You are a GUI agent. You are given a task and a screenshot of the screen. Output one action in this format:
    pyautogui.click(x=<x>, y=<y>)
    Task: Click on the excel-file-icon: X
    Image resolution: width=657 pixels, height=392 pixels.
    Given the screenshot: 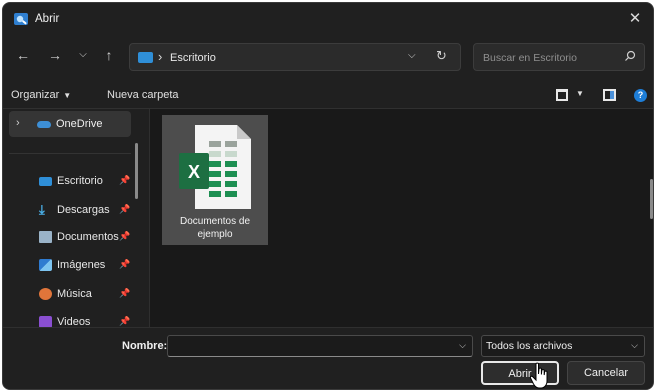 What is the action you would take?
    pyautogui.click(x=215, y=167)
    